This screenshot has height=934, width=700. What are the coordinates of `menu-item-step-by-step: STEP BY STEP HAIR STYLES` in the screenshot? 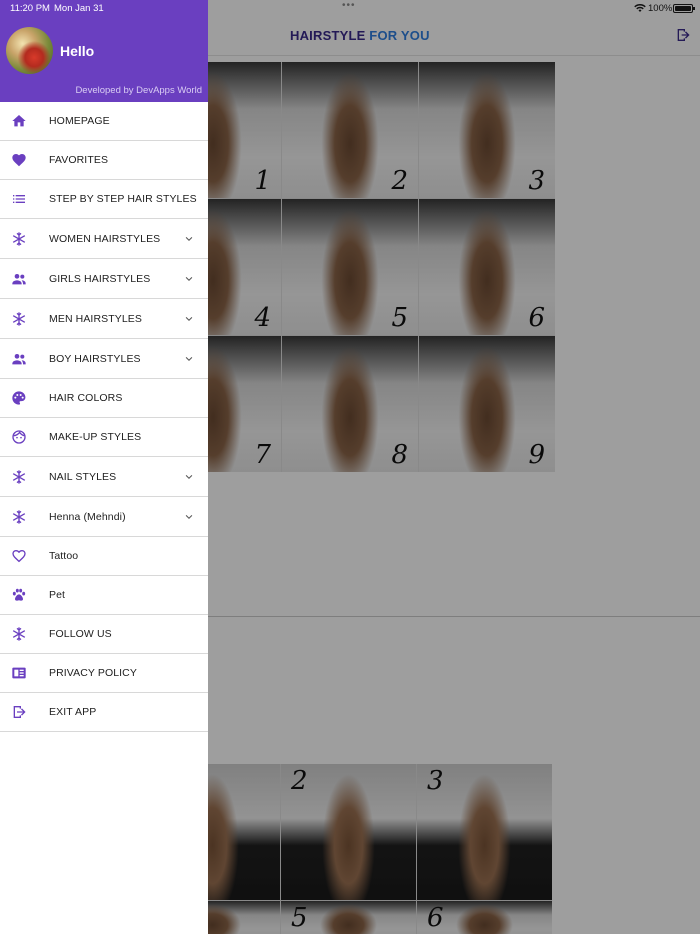 It's located at (104, 199).